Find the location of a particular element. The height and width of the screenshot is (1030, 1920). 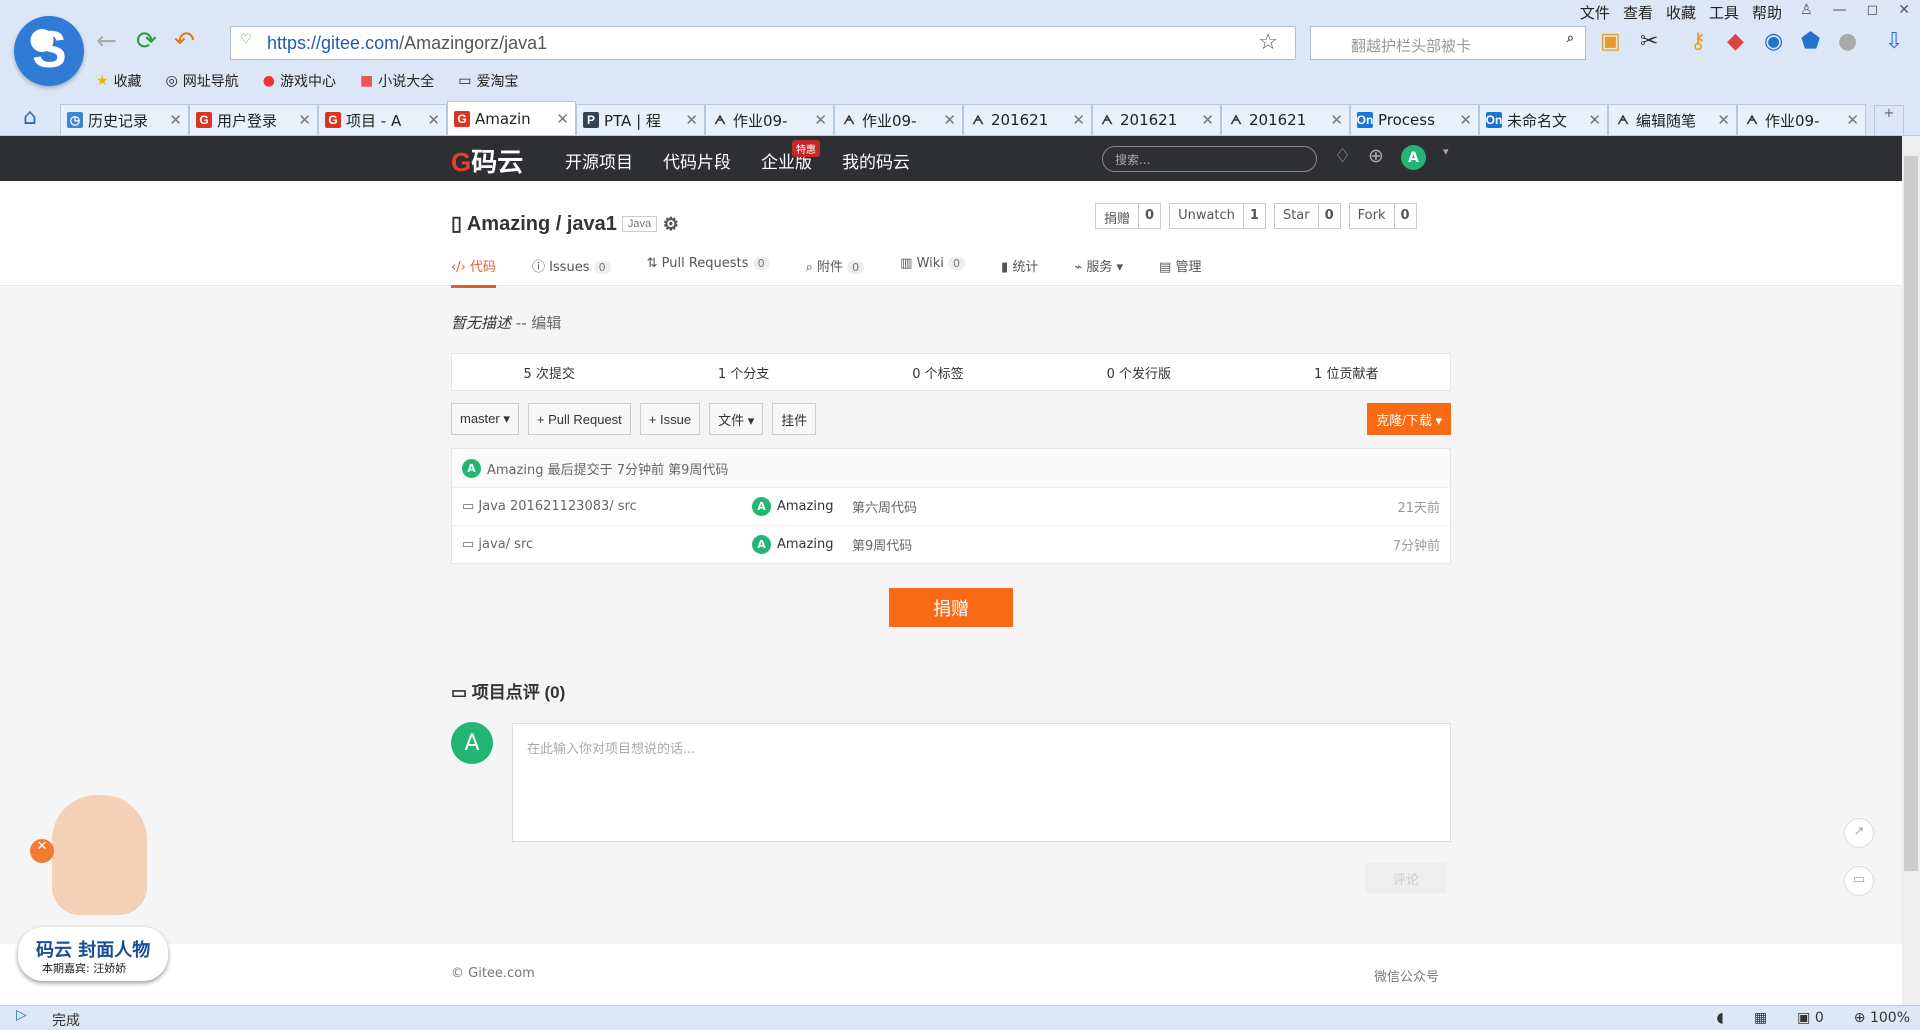

releases-stat: 0 个发行版 is located at coordinates (1139, 372).